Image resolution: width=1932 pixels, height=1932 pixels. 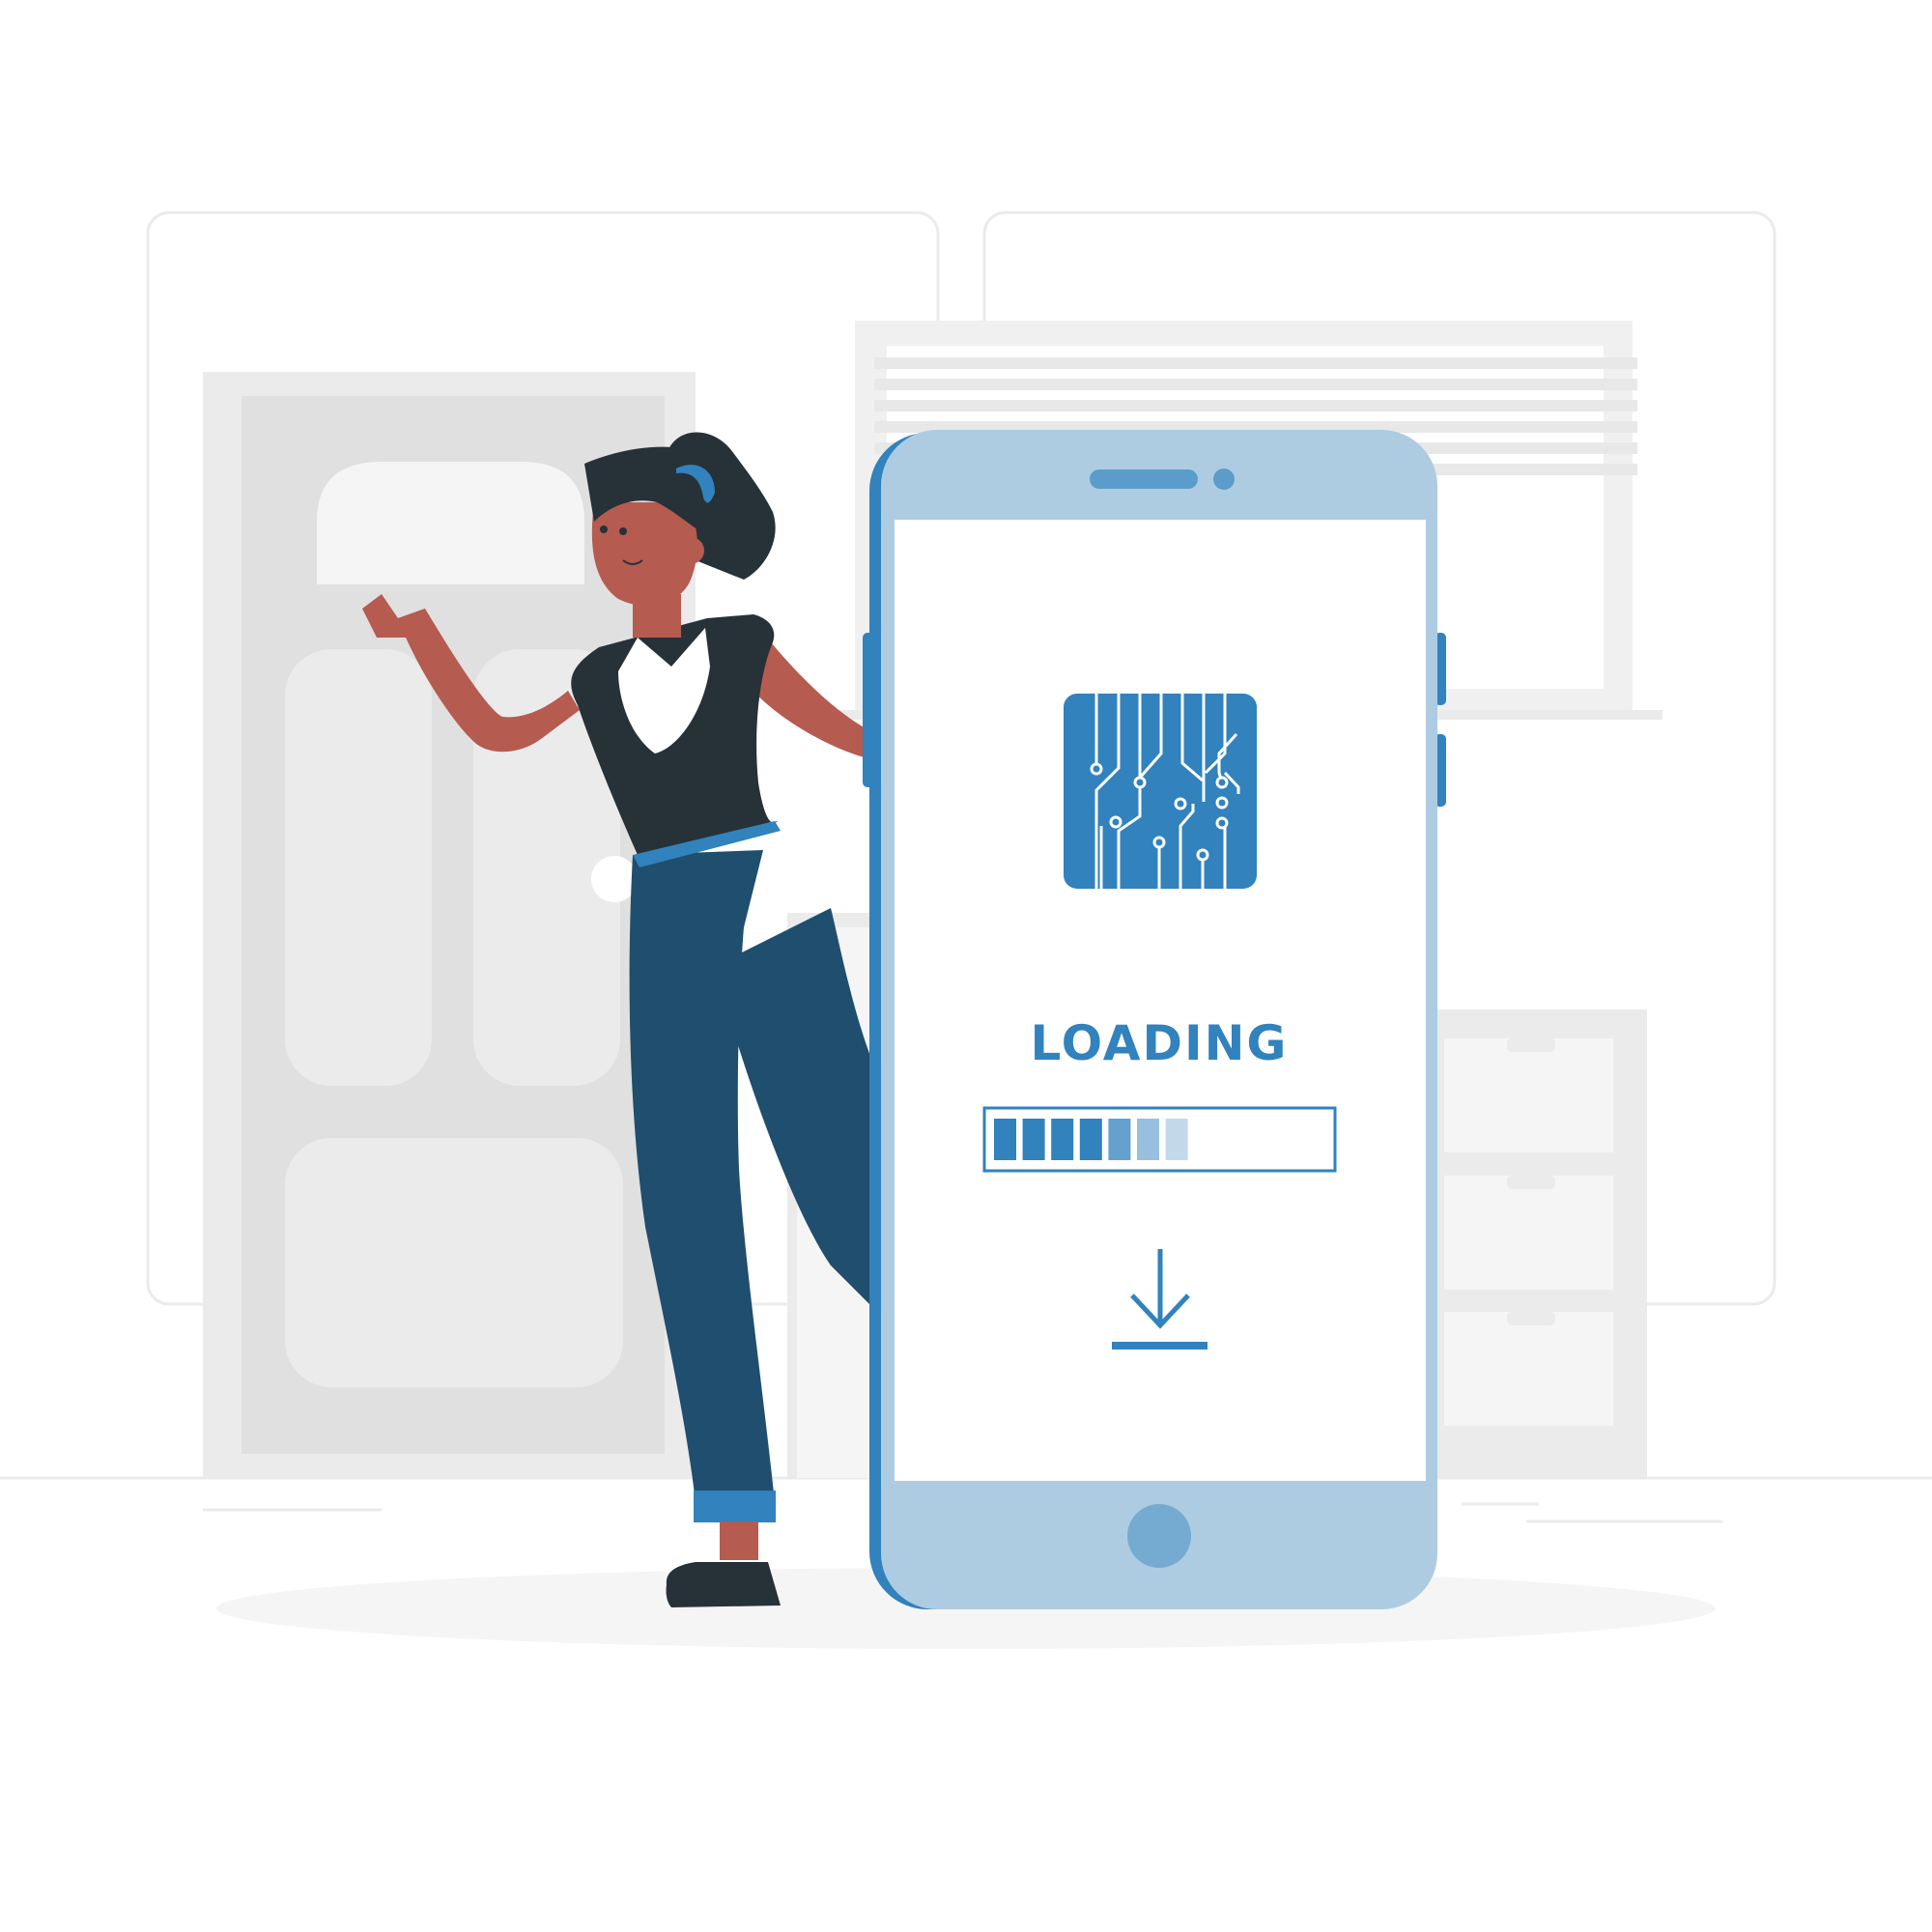 What do you see at coordinates (1159, 1139) in the screenshot?
I see `progress-bar` at bounding box center [1159, 1139].